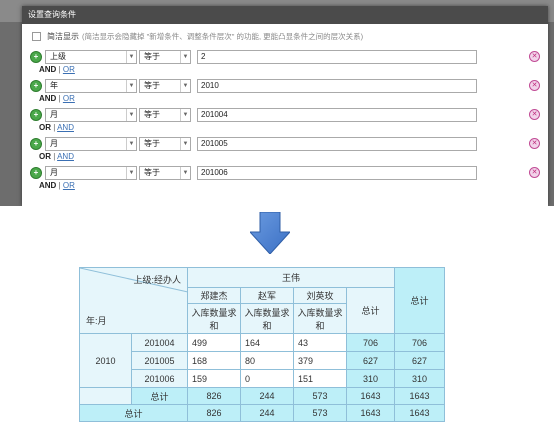 The width and height of the screenshot is (554, 442). What do you see at coordinates (267, 295) in the screenshot?
I see `person-header: 赵军` at bounding box center [267, 295].